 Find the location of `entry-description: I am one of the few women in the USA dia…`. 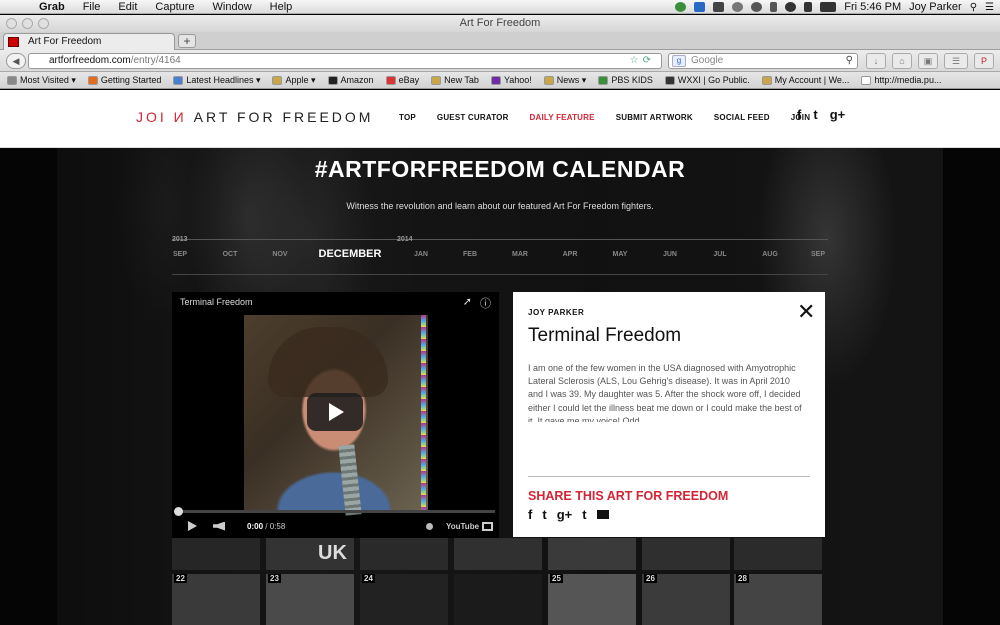

entry-description: I am one of the few women in the USA dia… is located at coordinates (667, 392).